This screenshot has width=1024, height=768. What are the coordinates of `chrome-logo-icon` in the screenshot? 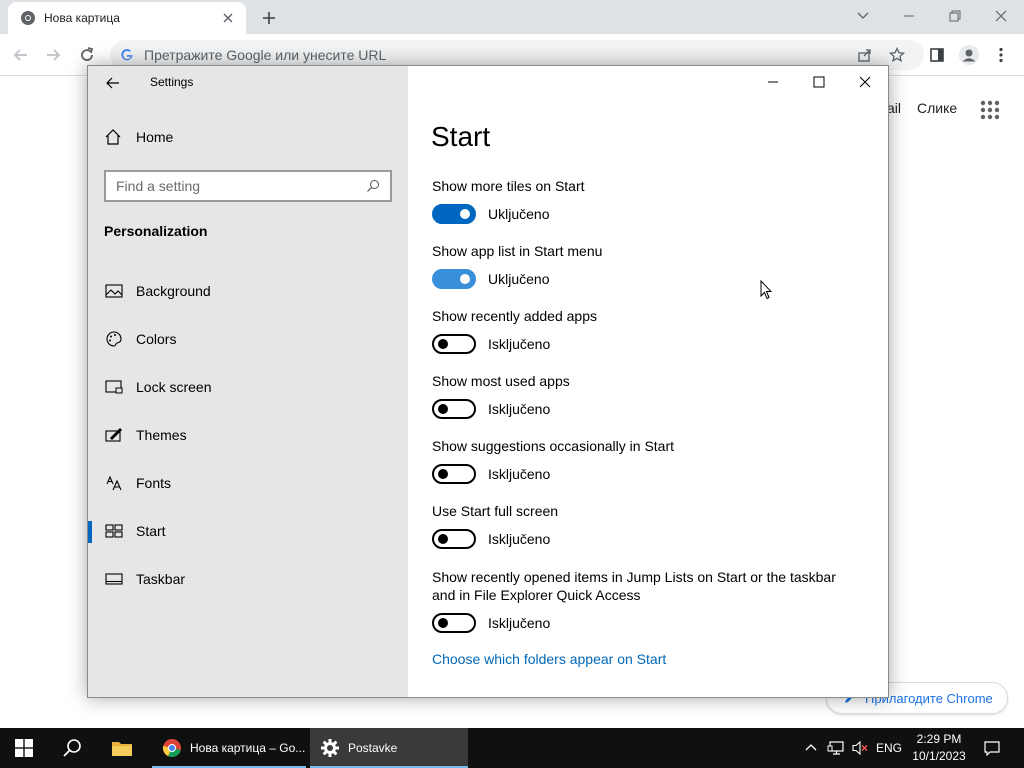 It's located at (171, 748).